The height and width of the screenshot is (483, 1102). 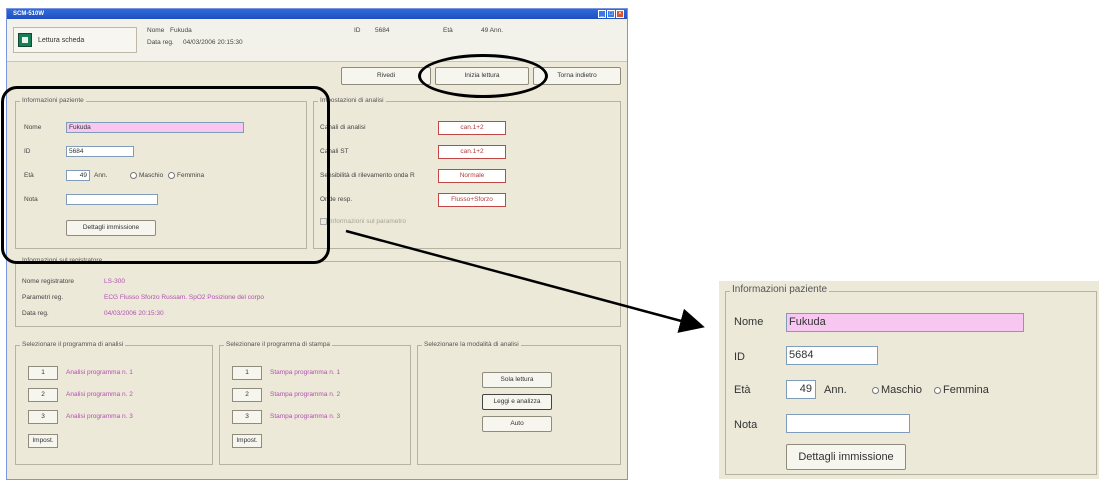 I want to click on data-reg-value: 04/03/2006 20:15:30, so click(x=134, y=313).